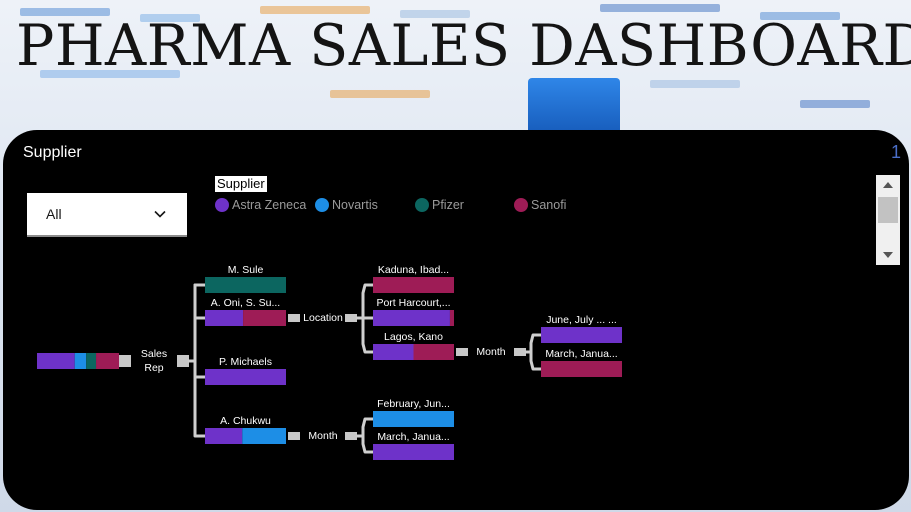  Describe the element at coordinates (245, 362) in the screenshot. I see `rep-label: P. Michaels` at that location.